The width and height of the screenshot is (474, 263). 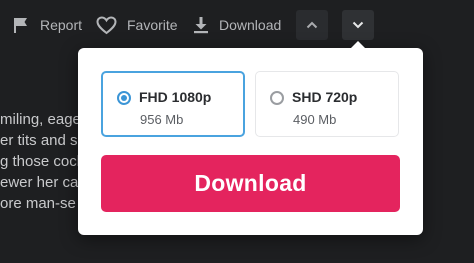 I want to click on download-icon, so click(x=201, y=25).